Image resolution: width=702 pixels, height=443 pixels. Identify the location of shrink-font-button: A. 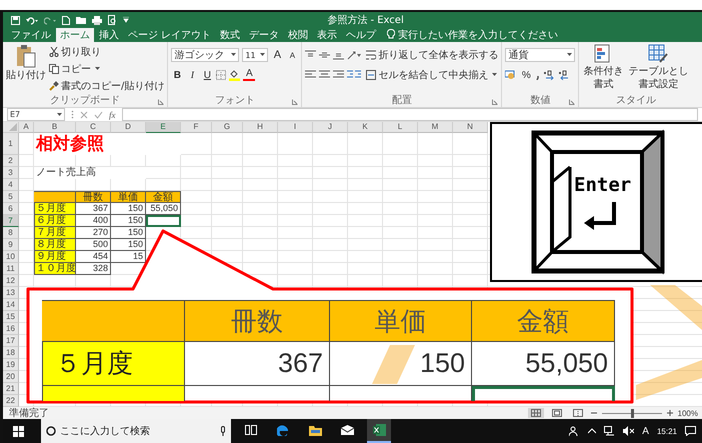
(292, 55).